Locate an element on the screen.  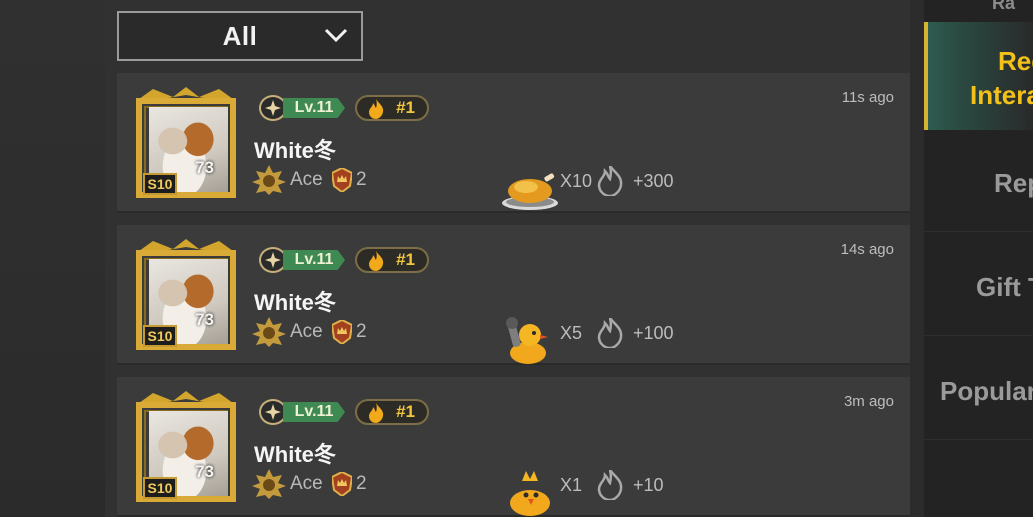
chevron-down-icon is located at coordinates (336, 35).